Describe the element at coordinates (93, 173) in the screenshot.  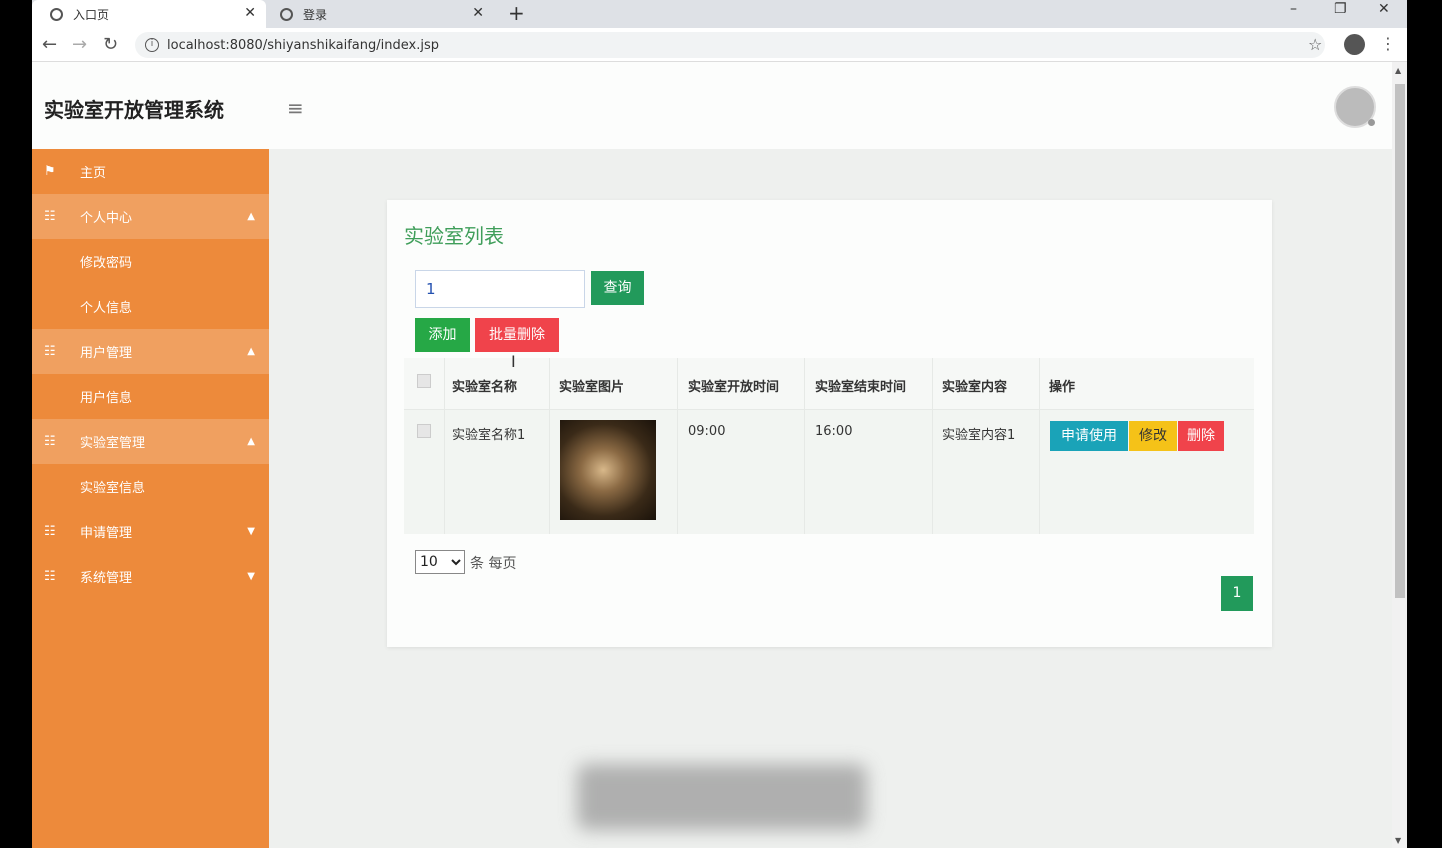
I see `sidebar-item-label: 主页` at that location.